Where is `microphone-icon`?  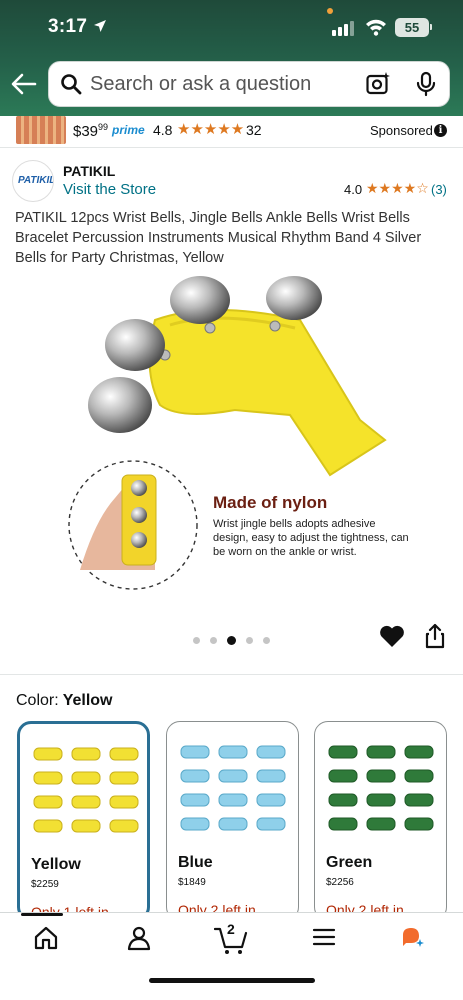
microphone-icon is located at coordinates (426, 86).